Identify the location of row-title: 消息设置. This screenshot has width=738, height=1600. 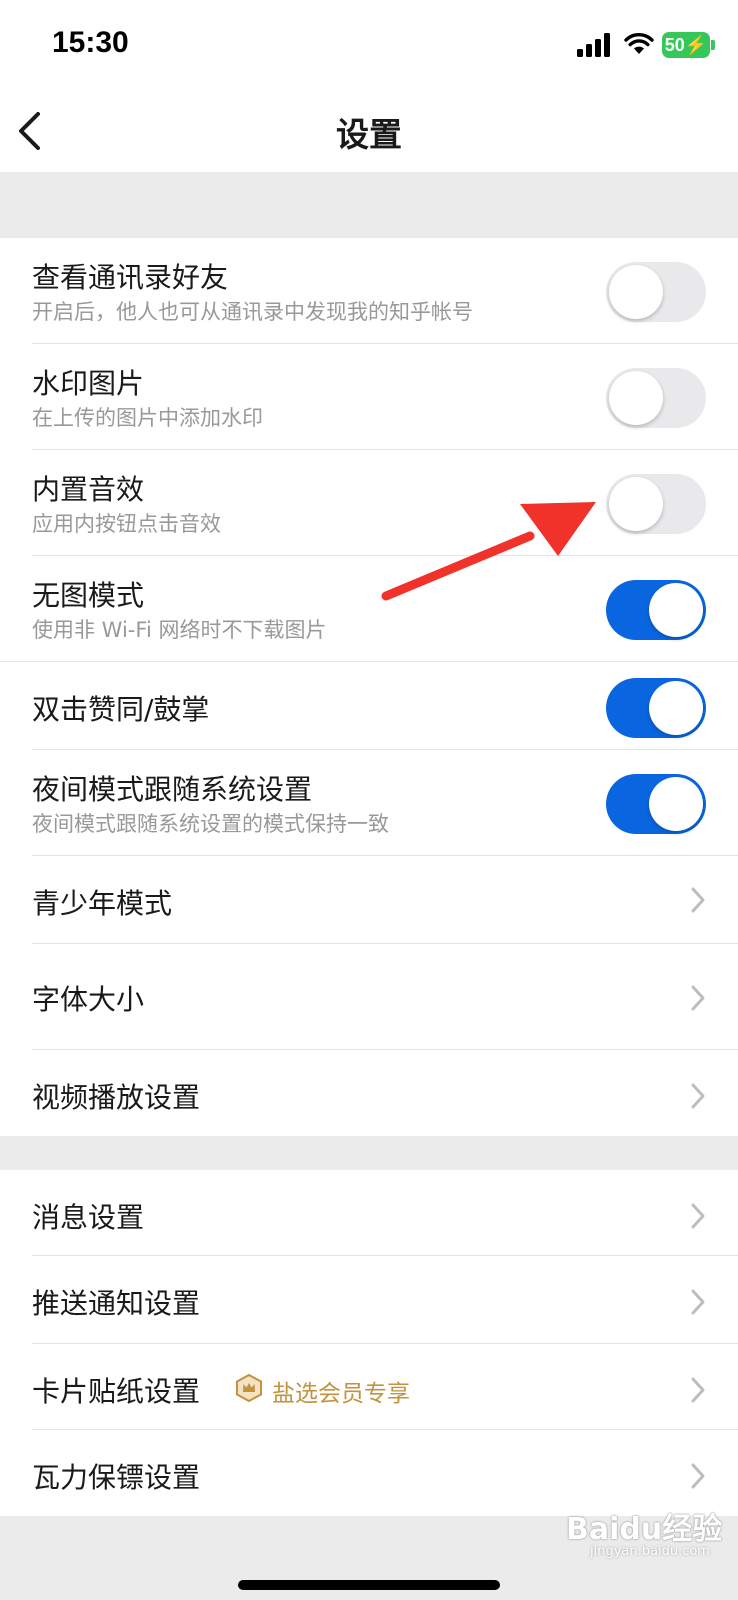
(88, 1217).